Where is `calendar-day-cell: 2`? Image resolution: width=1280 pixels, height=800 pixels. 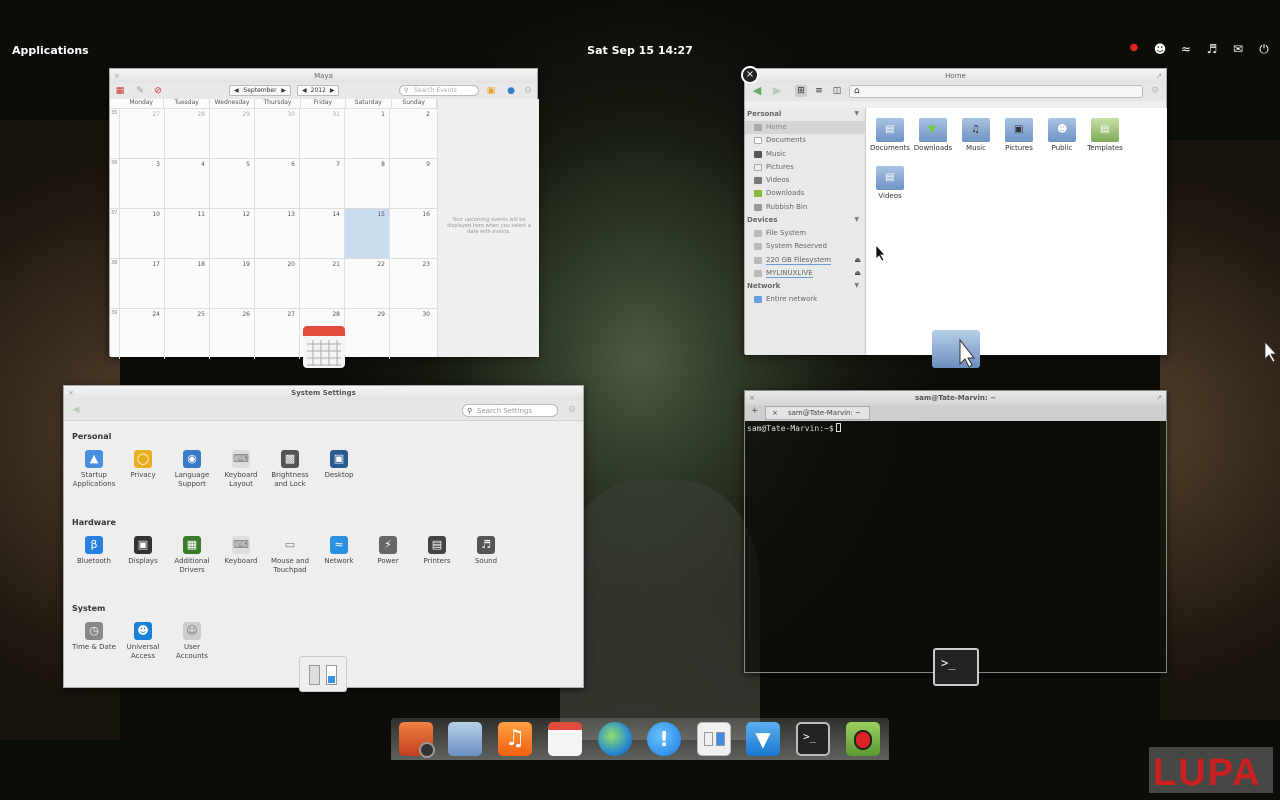 calendar-day-cell: 2 is located at coordinates (411, 134).